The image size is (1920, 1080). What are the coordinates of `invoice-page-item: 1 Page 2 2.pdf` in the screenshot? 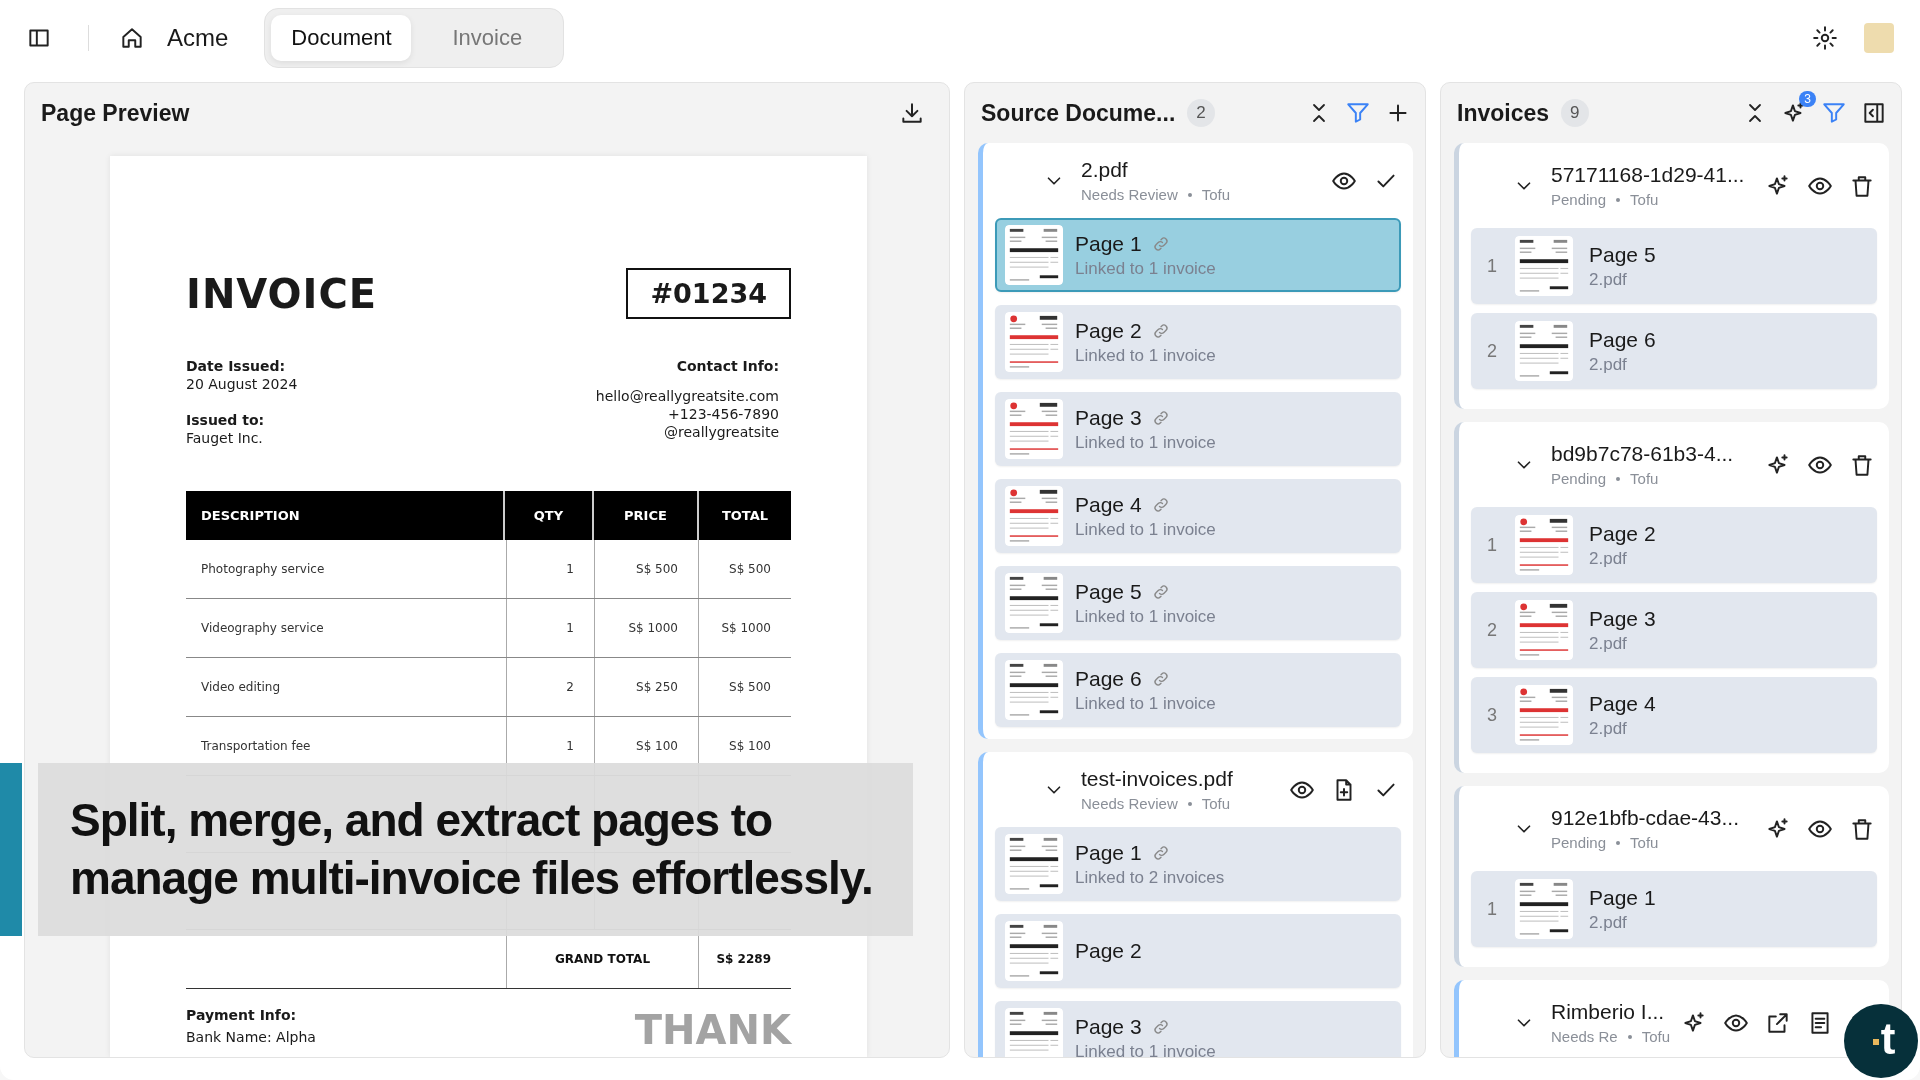 It's located at (1674, 545).